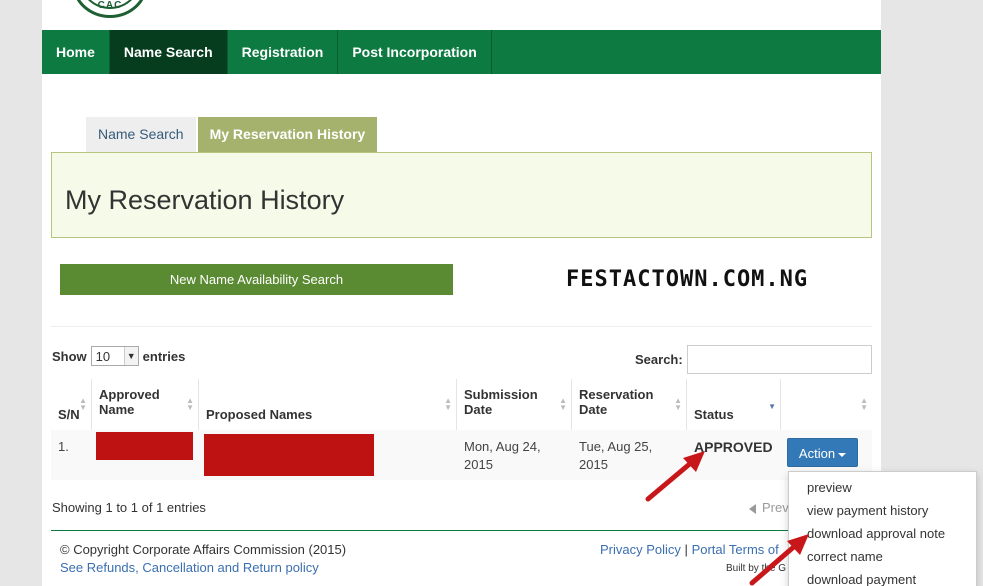 This screenshot has height=586, width=983. Describe the element at coordinates (735, 549) in the screenshot. I see `portal-terms-link: Portal Terms of` at that location.